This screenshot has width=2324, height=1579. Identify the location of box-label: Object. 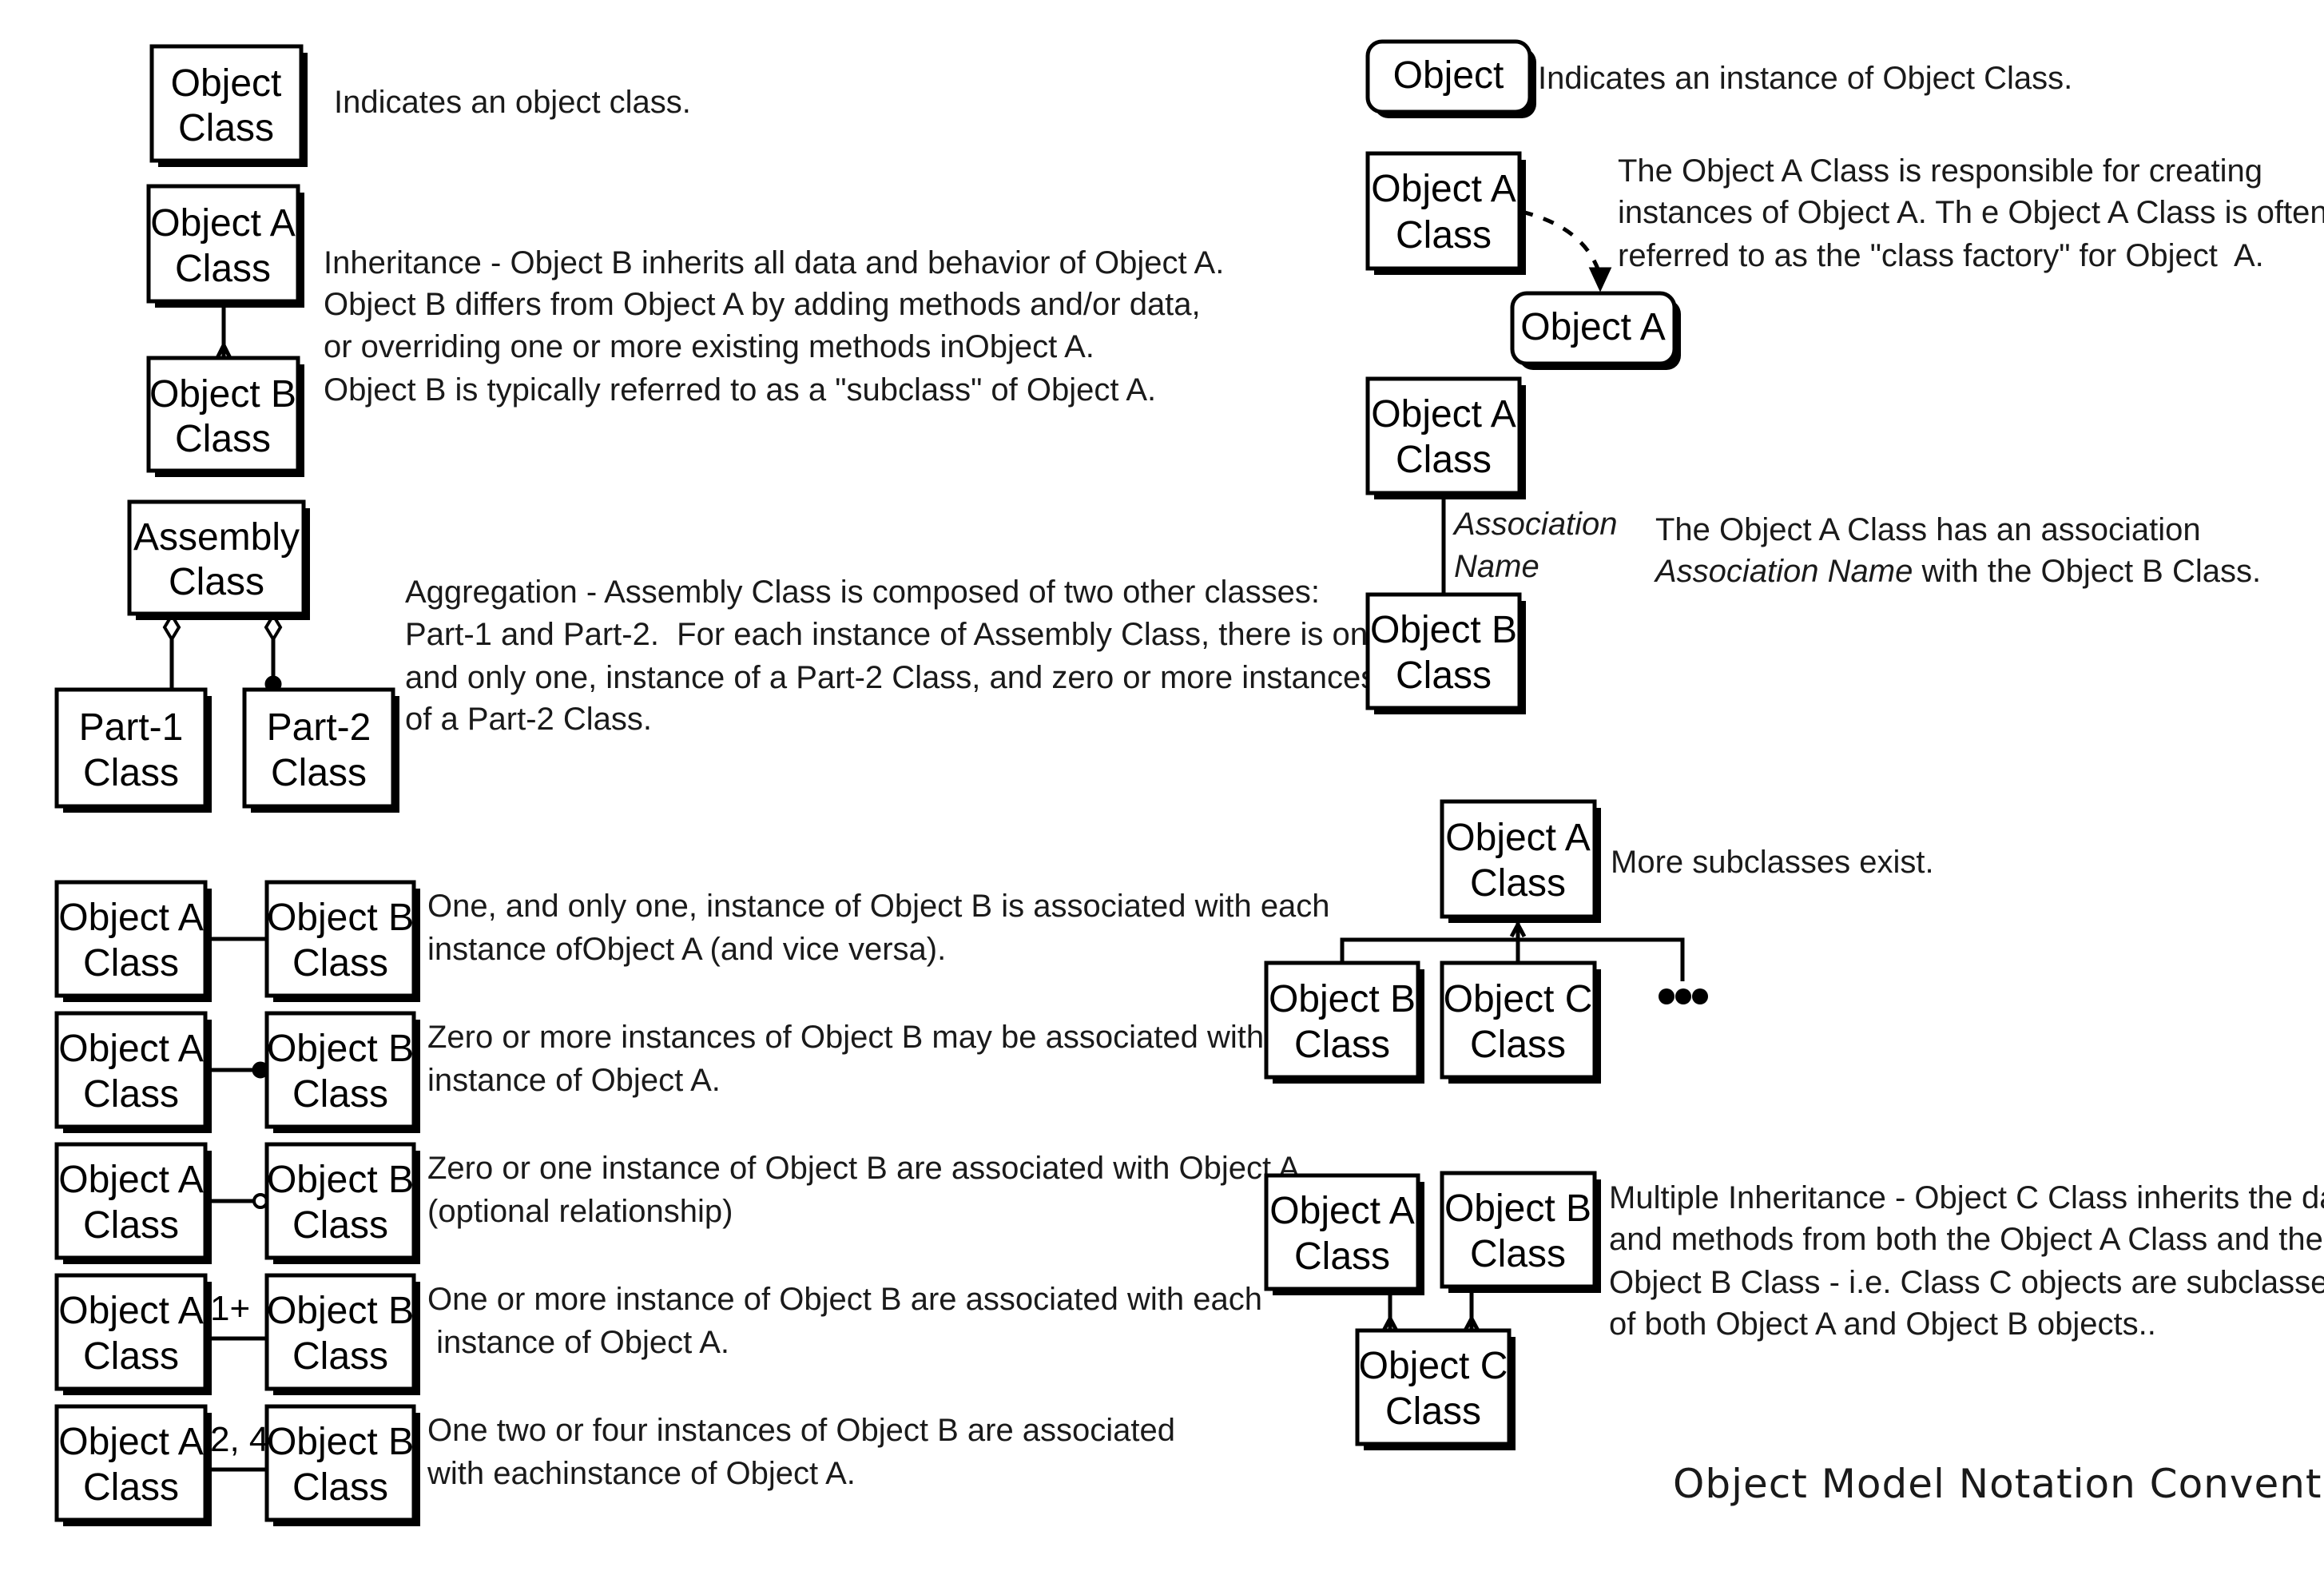
(1448, 75).